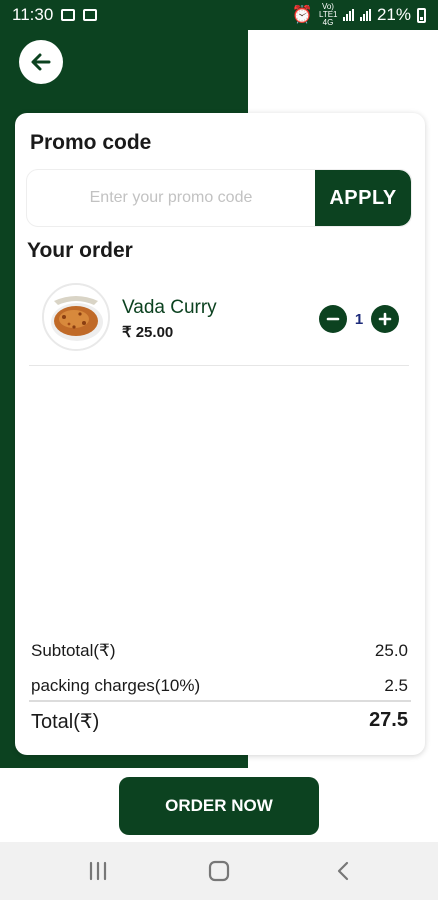 This screenshot has height=900, width=438. I want to click on home-button, so click(219, 871).